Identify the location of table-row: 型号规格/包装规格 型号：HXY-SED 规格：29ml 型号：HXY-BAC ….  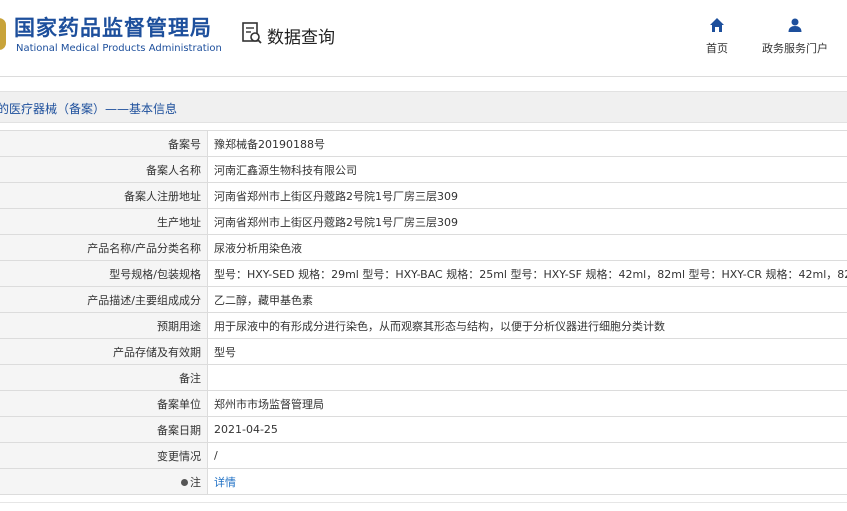
(423, 273).